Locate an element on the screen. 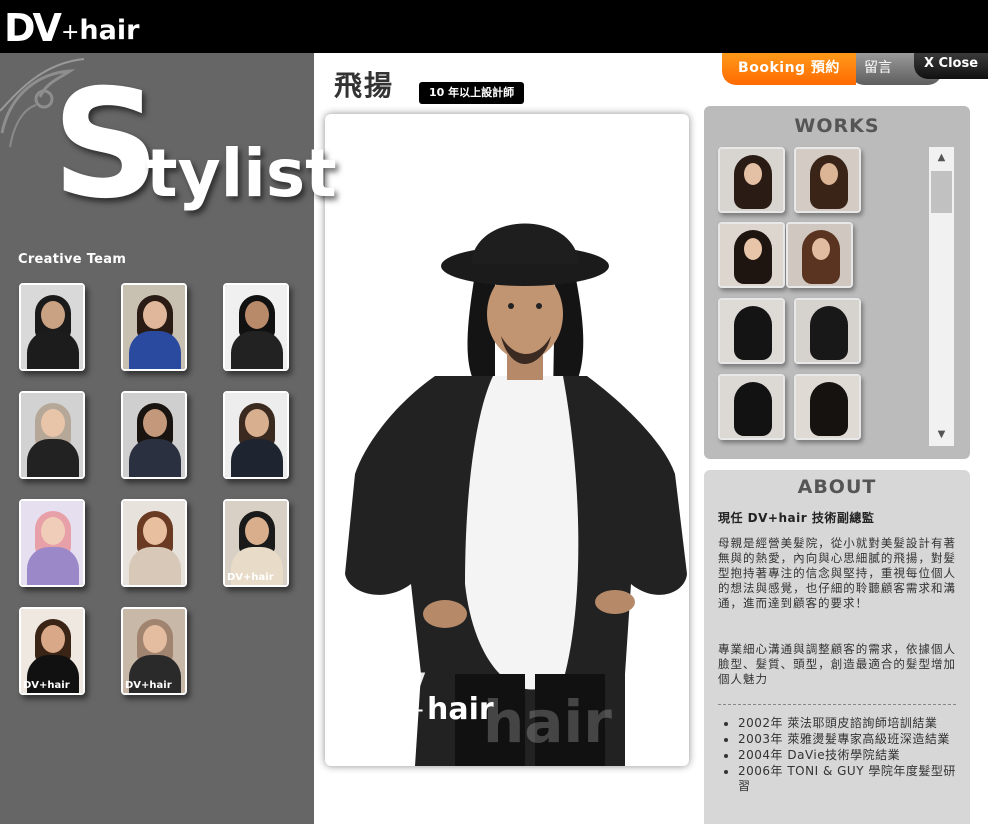 The image size is (988, 824). works-title: WORKS is located at coordinates (837, 126).